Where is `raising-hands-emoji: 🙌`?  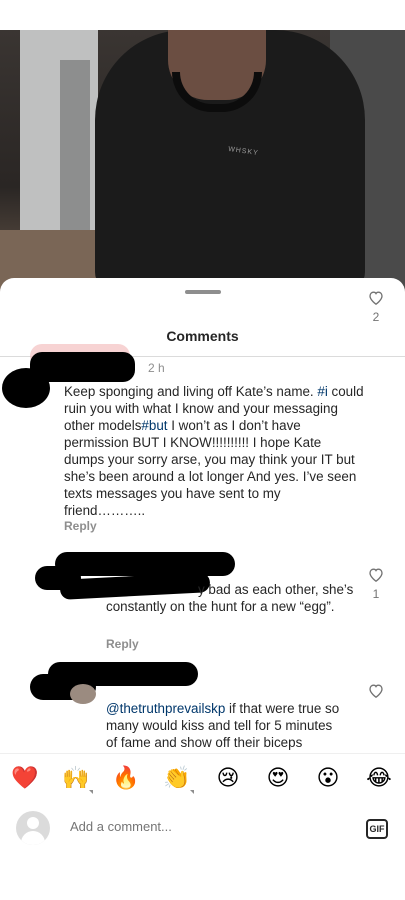 raising-hands-emoji: 🙌 is located at coordinates (77, 779).